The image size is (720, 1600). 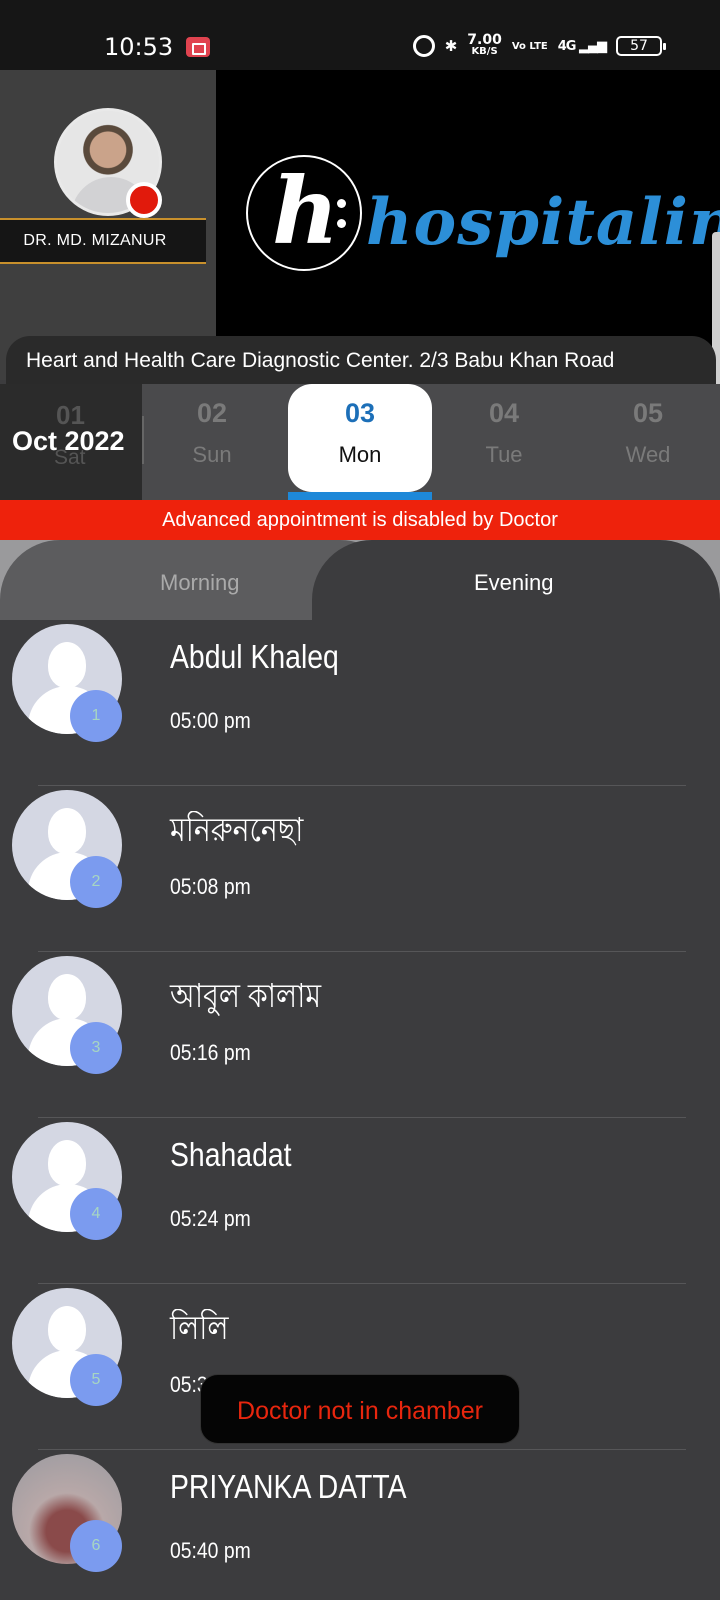 What do you see at coordinates (210, 1218) in the screenshot?
I see `appointment-time: 05:24 pm` at bounding box center [210, 1218].